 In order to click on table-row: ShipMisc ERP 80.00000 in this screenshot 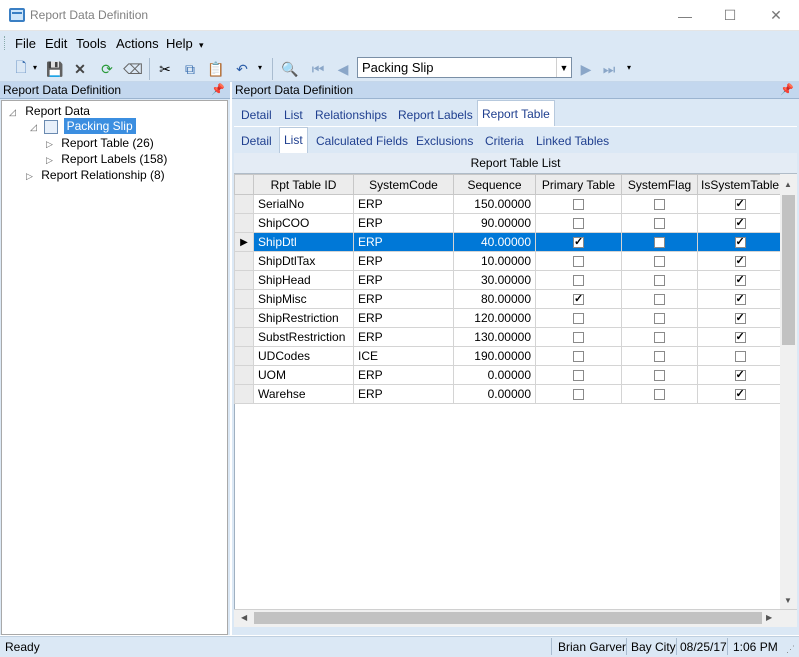, I will do `click(509, 299)`.